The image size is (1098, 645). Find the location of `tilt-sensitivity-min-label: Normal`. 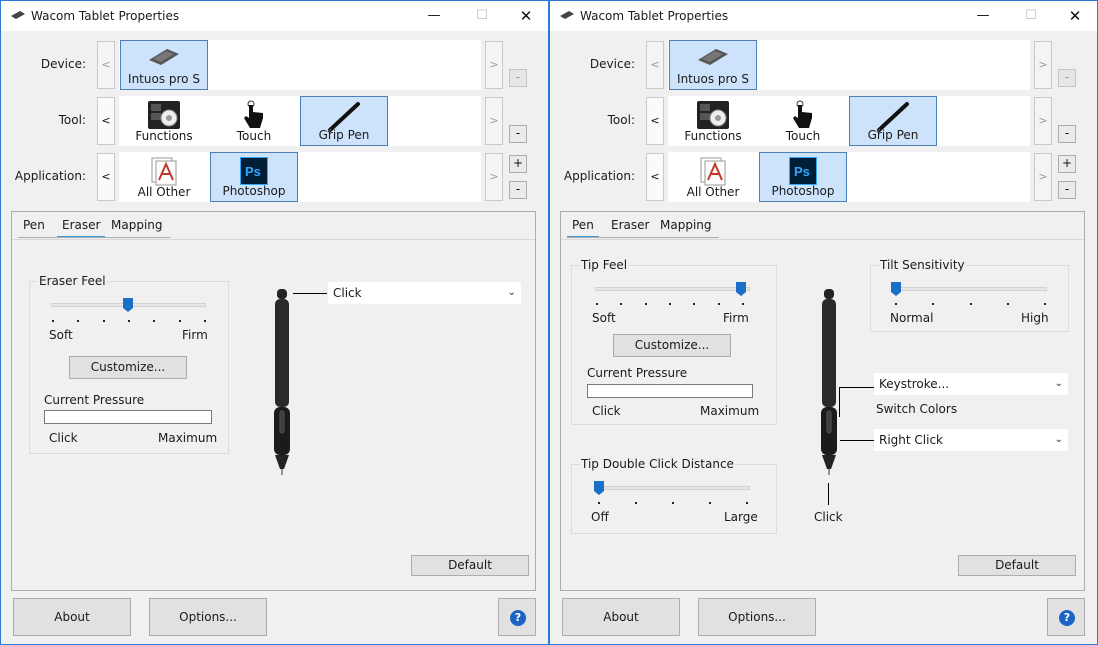

tilt-sensitivity-min-label: Normal is located at coordinates (912, 318).